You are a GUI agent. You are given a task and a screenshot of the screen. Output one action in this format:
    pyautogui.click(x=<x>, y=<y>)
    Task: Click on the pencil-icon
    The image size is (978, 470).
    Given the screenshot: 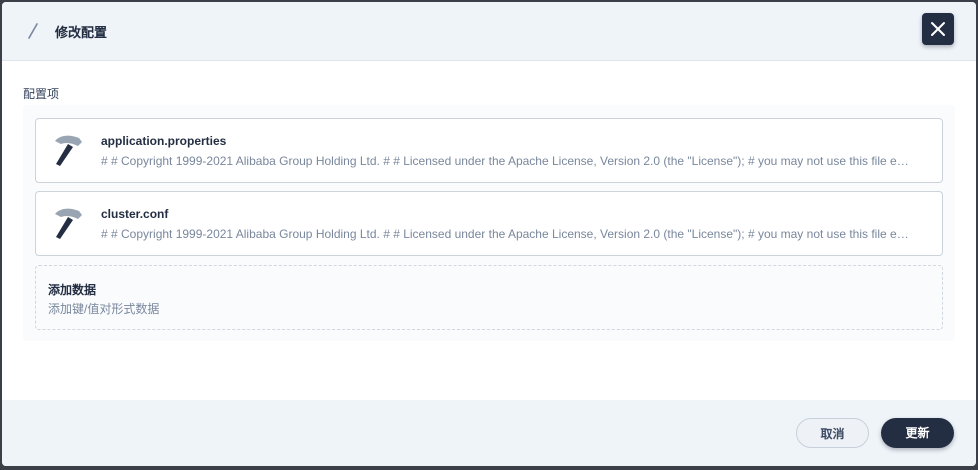 What is the action you would take?
    pyautogui.click(x=33, y=31)
    